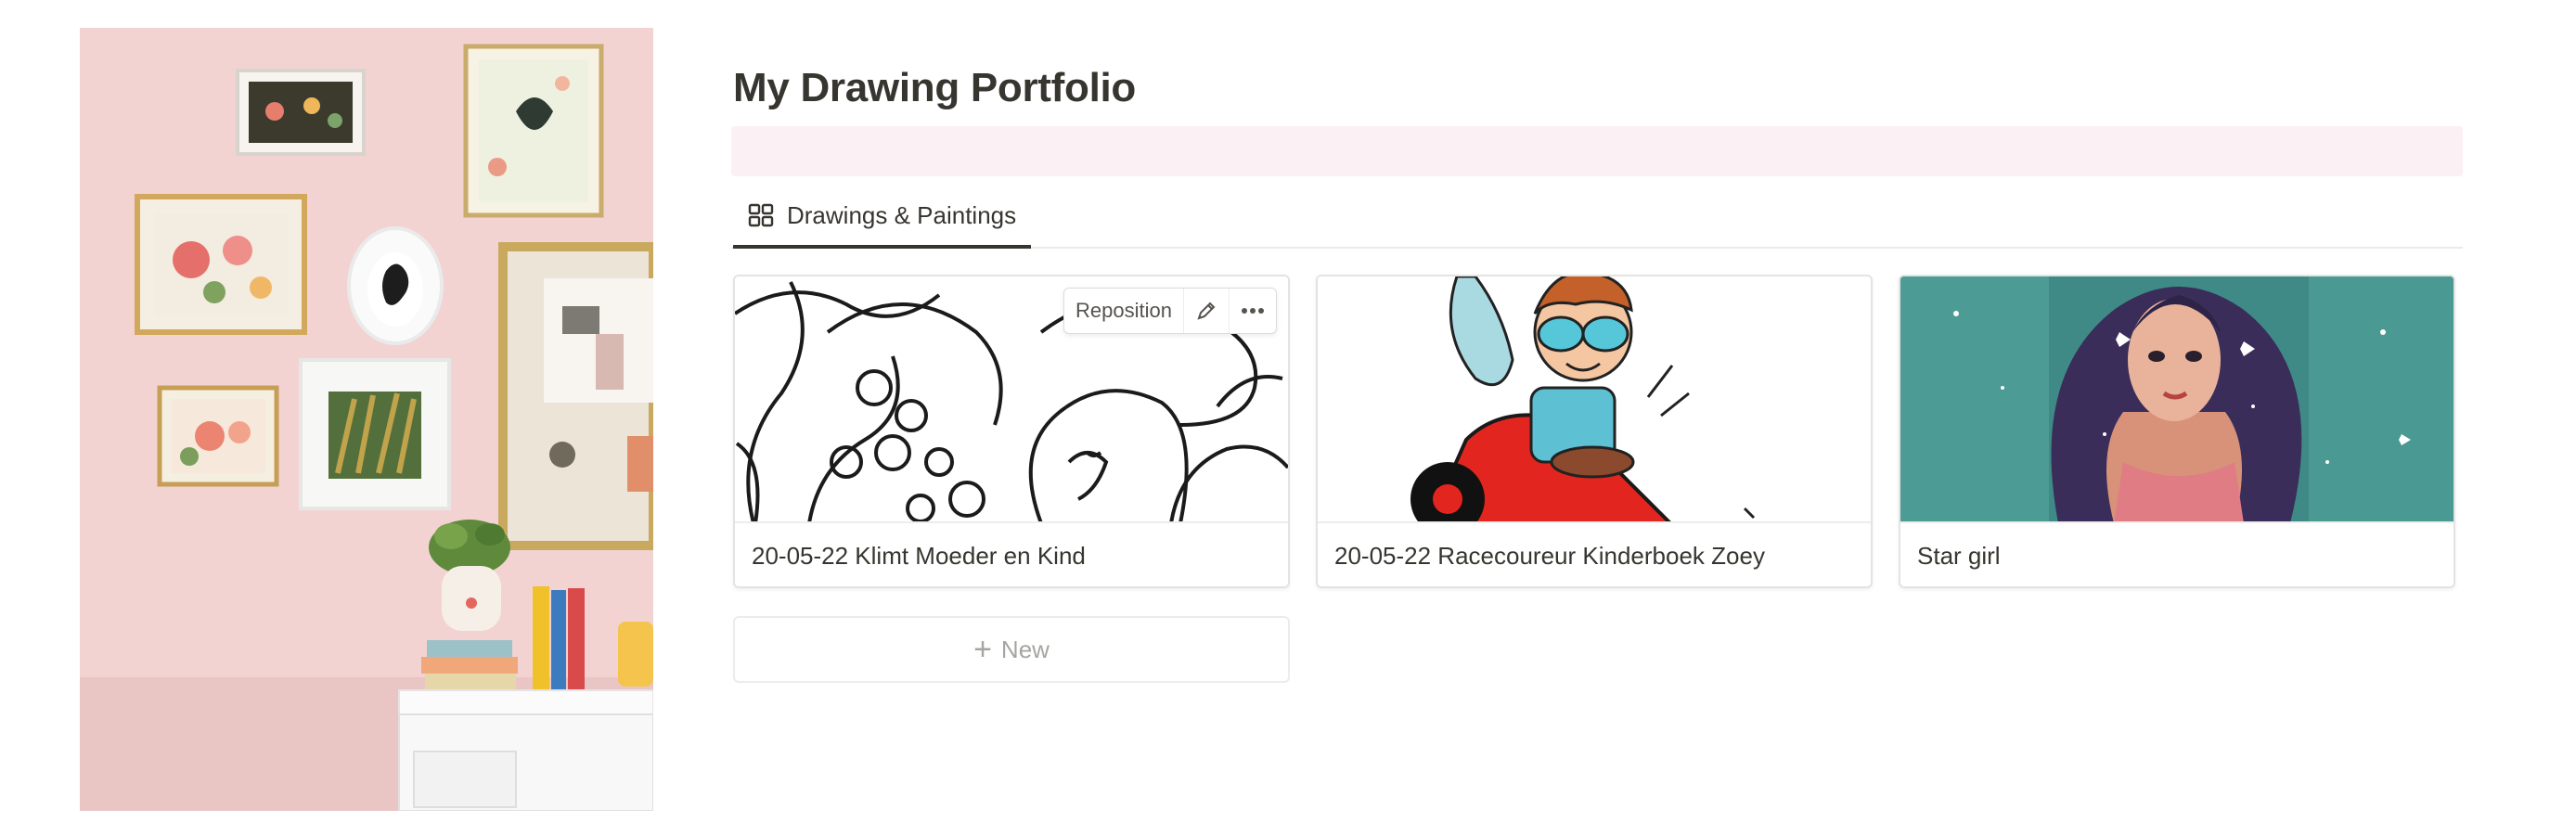  What do you see at coordinates (1597, 151) in the screenshot?
I see `callout-banner` at bounding box center [1597, 151].